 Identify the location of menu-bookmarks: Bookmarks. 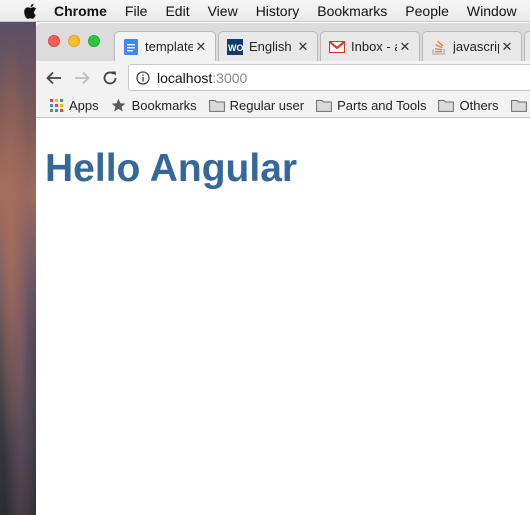
(352, 11).